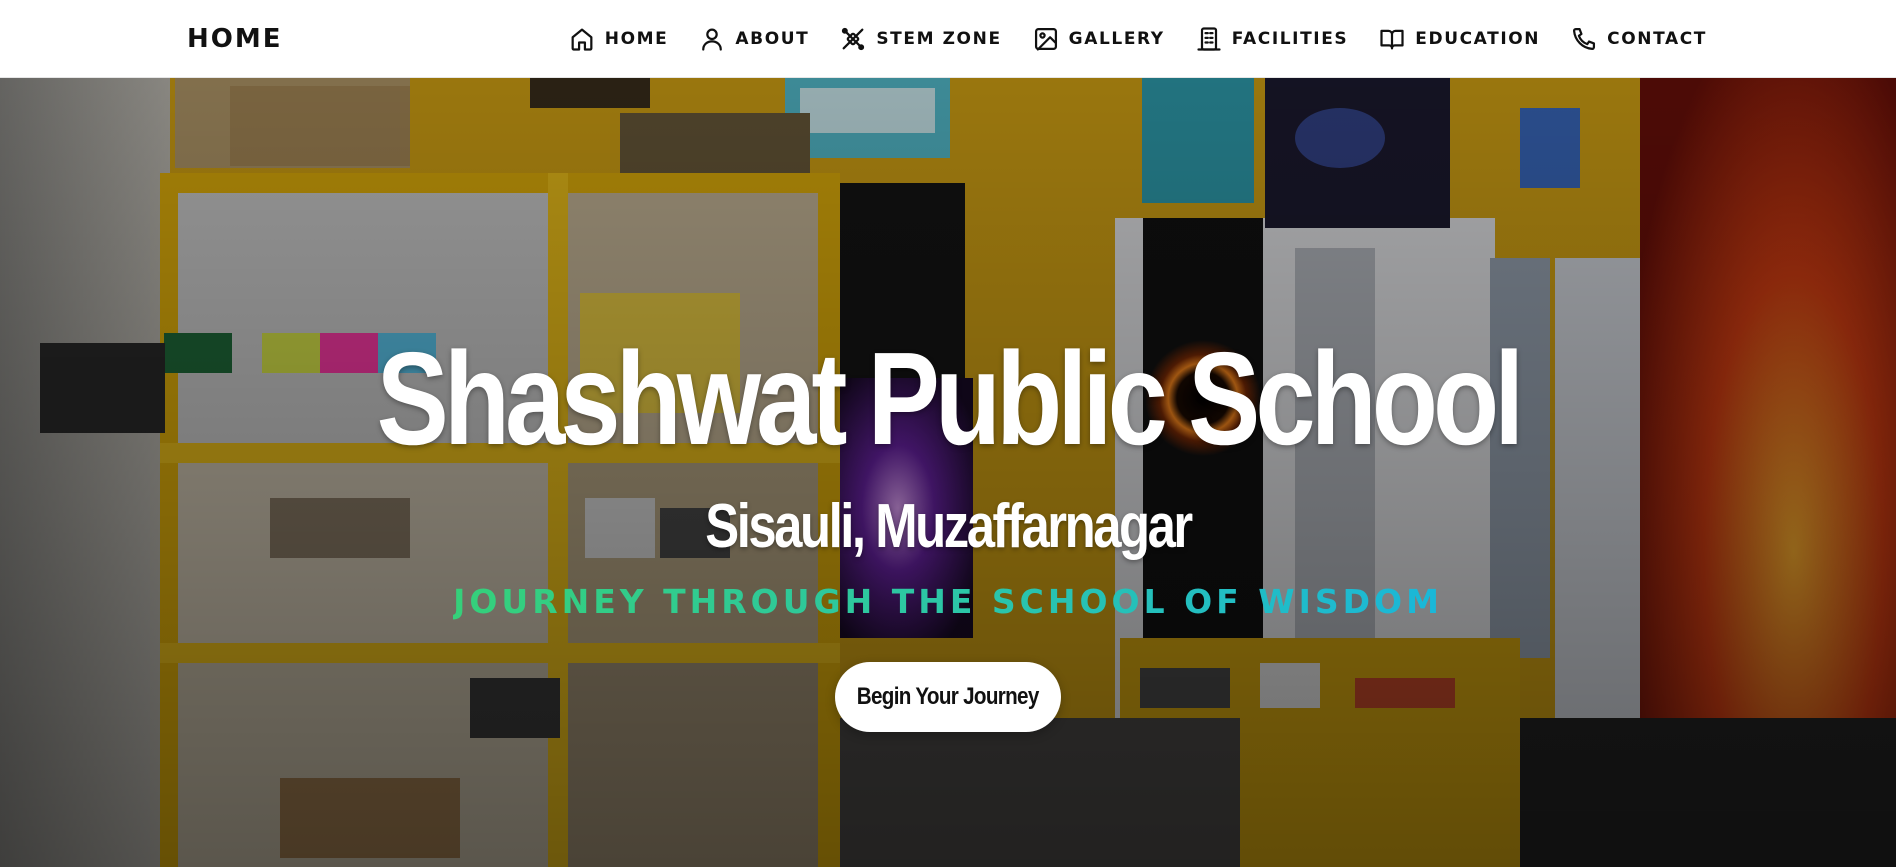  I want to click on phone-icon, so click(1584, 39).